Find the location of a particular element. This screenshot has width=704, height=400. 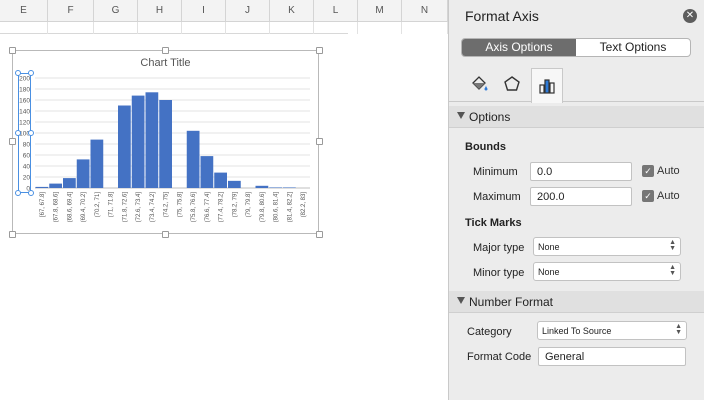

x-category-label: (82.2, 83] is located at coordinates (304, 205).